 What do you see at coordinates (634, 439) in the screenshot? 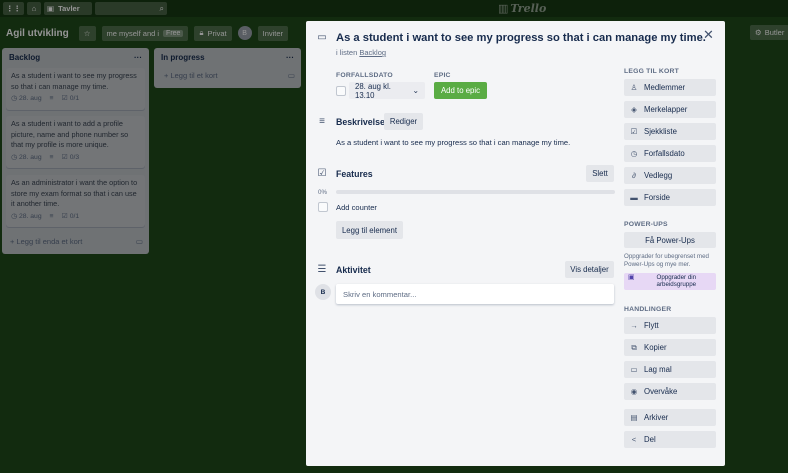
I see `share-icon: <` at bounding box center [634, 439].